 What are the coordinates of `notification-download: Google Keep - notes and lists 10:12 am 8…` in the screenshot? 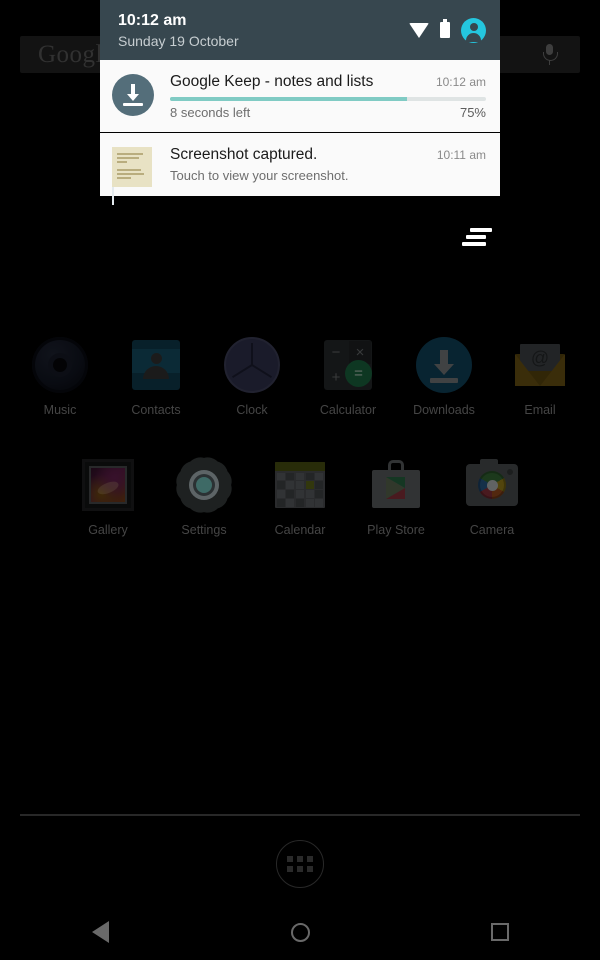 It's located at (300, 96).